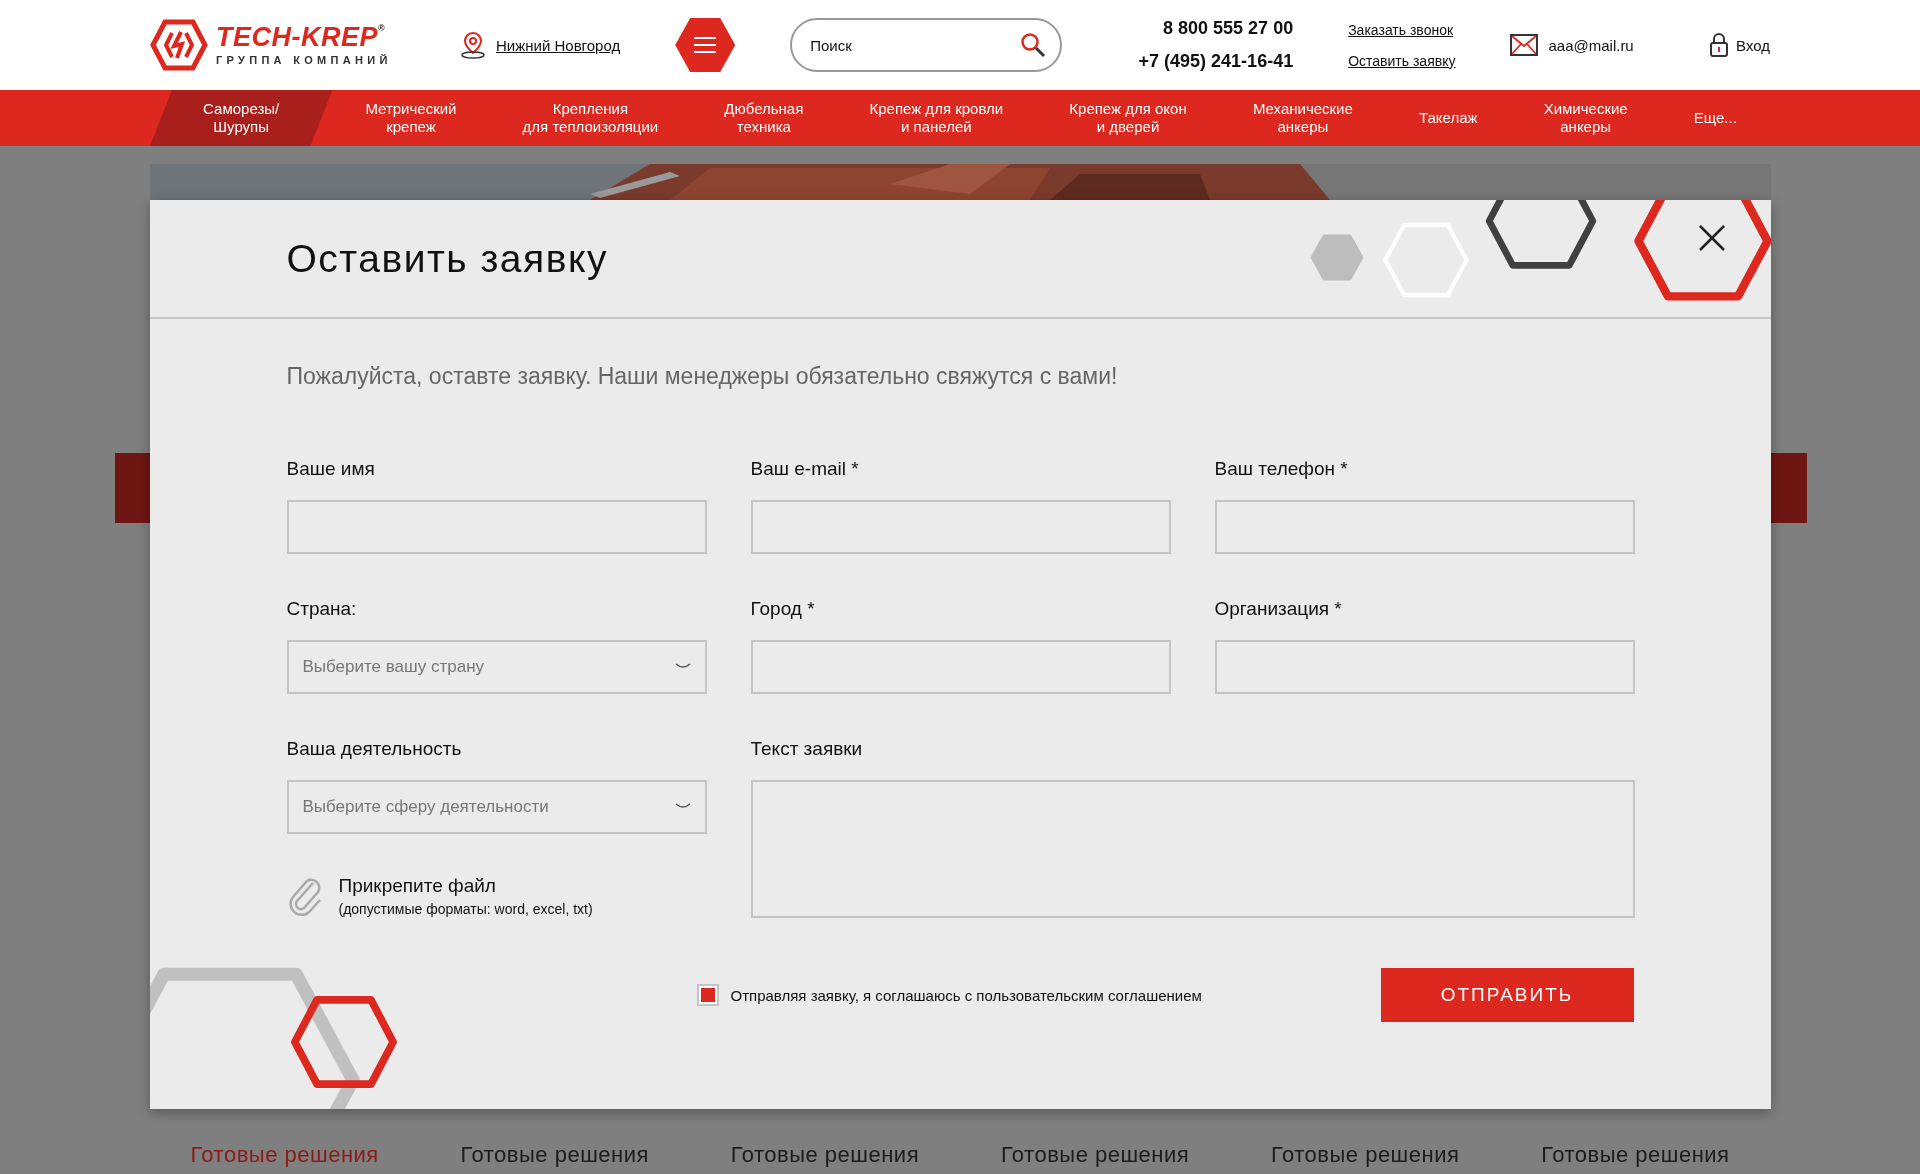 The width and height of the screenshot is (1920, 1174). What do you see at coordinates (705, 45) in the screenshot?
I see `menu-icon` at bounding box center [705, 45].